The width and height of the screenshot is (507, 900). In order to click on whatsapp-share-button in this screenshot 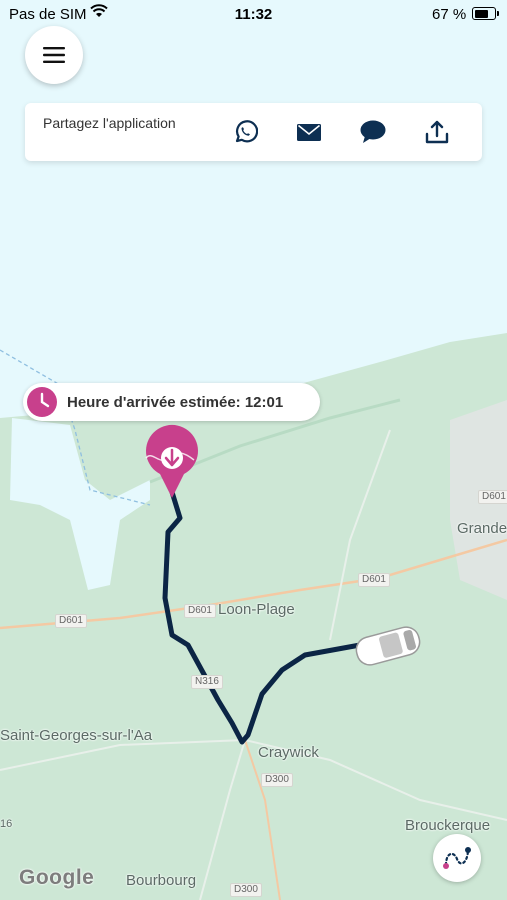, I will do `click(245, 132)`.